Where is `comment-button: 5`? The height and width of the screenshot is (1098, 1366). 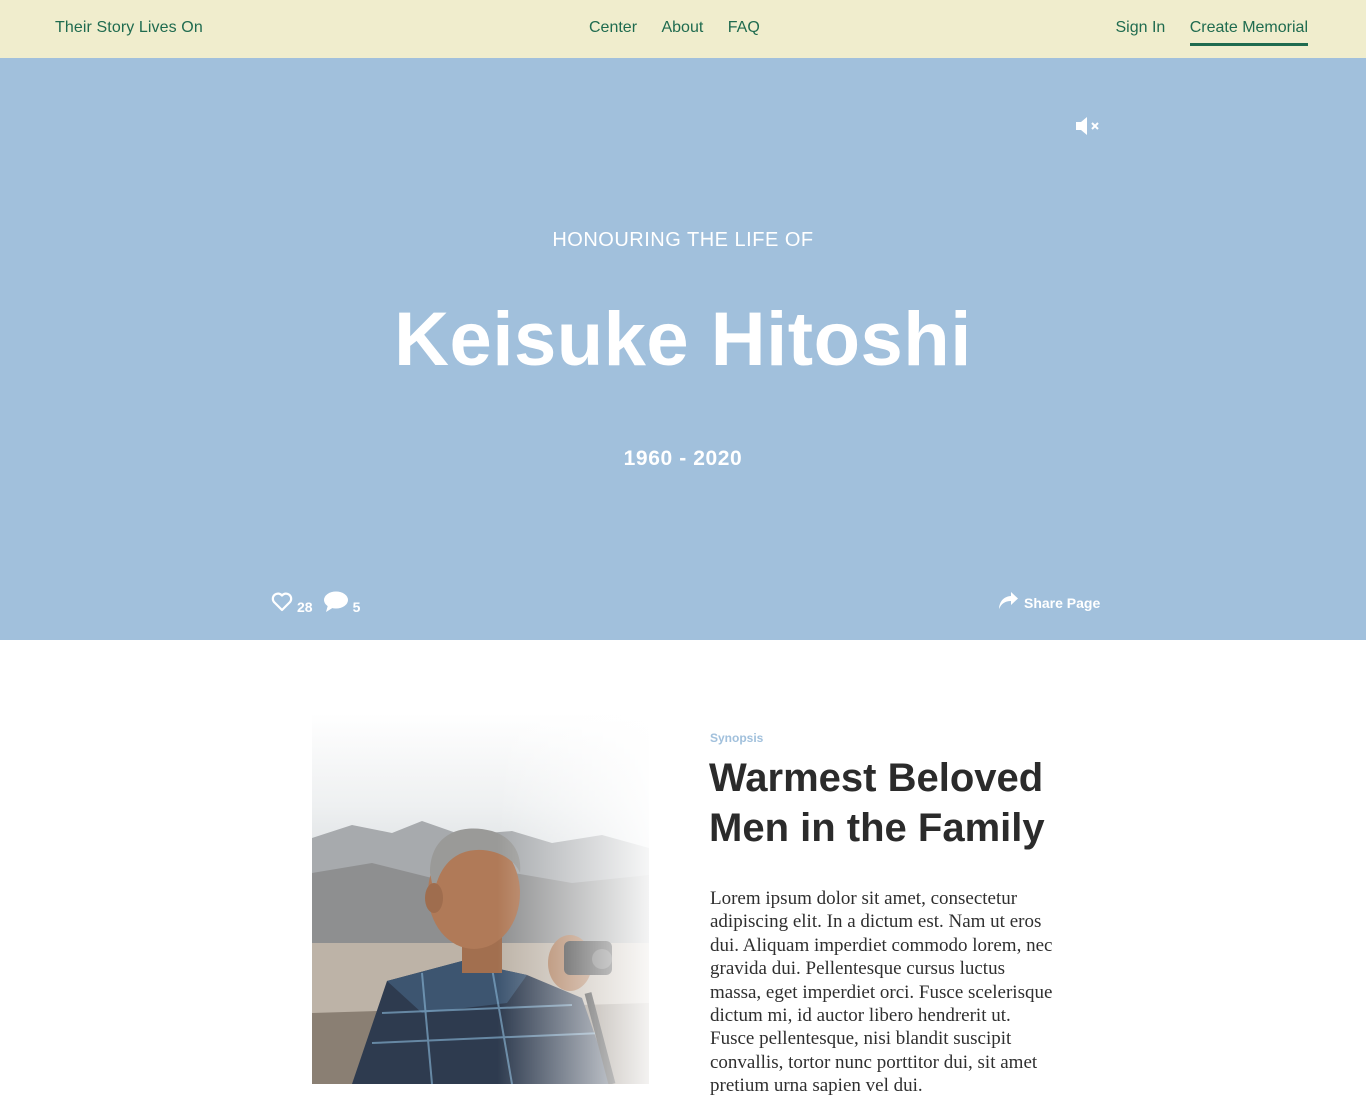
comment-button: 5 is located at coordinates (342, 604).